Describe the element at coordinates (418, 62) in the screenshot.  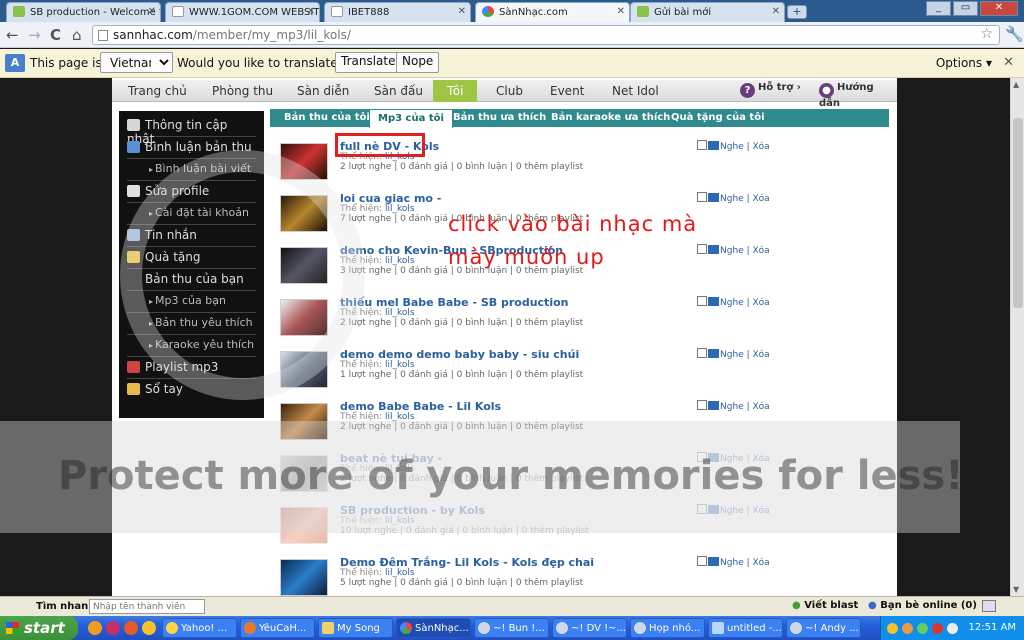
I see `nope-button: Nope` at that location.